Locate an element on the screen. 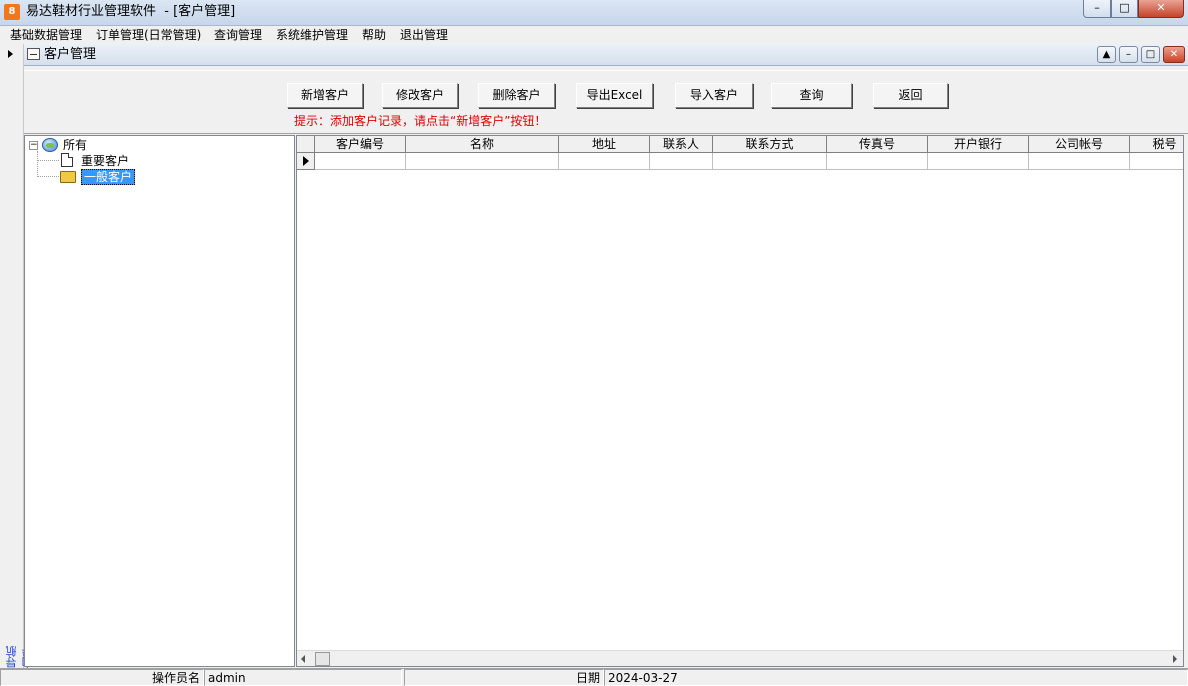 The height and width of the screenshot is (686, 1188). back-button: 返回 is located at coordinates (910, 95).